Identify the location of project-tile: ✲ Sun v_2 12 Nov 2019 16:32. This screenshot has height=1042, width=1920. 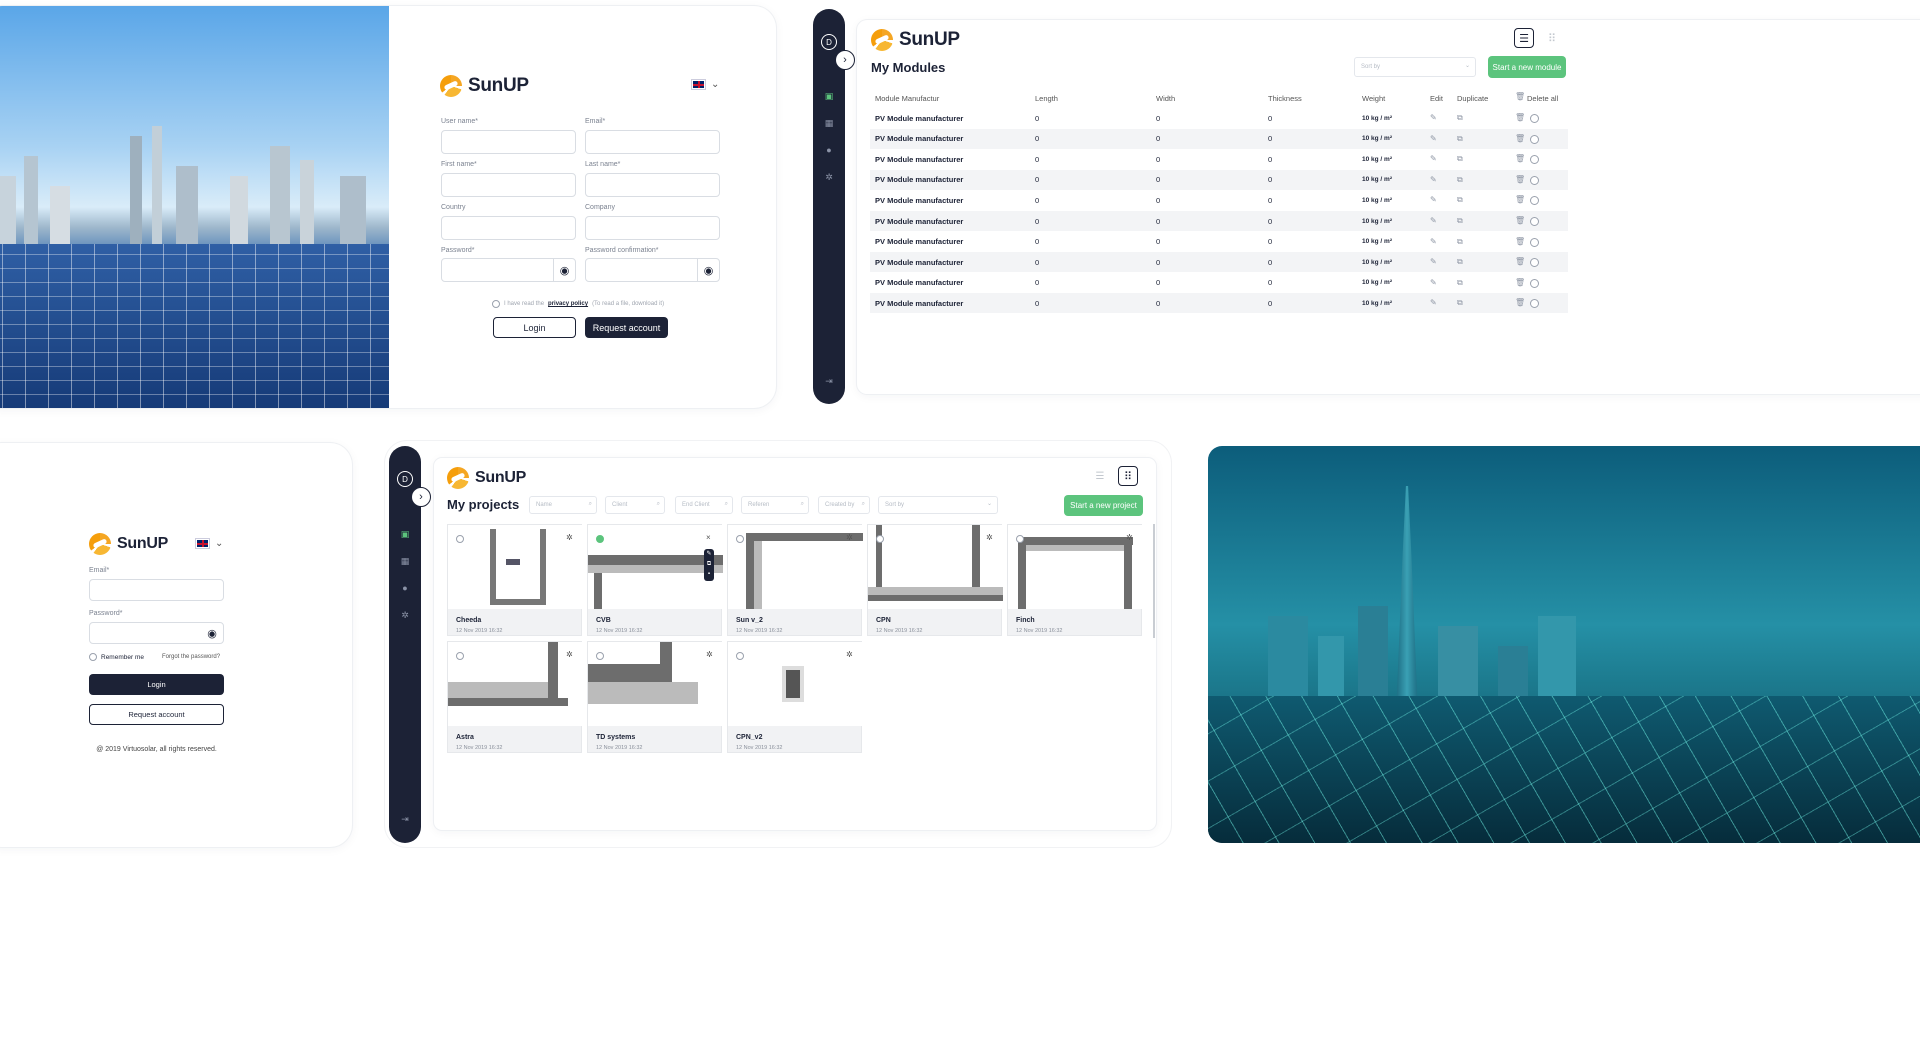
(795, 580).